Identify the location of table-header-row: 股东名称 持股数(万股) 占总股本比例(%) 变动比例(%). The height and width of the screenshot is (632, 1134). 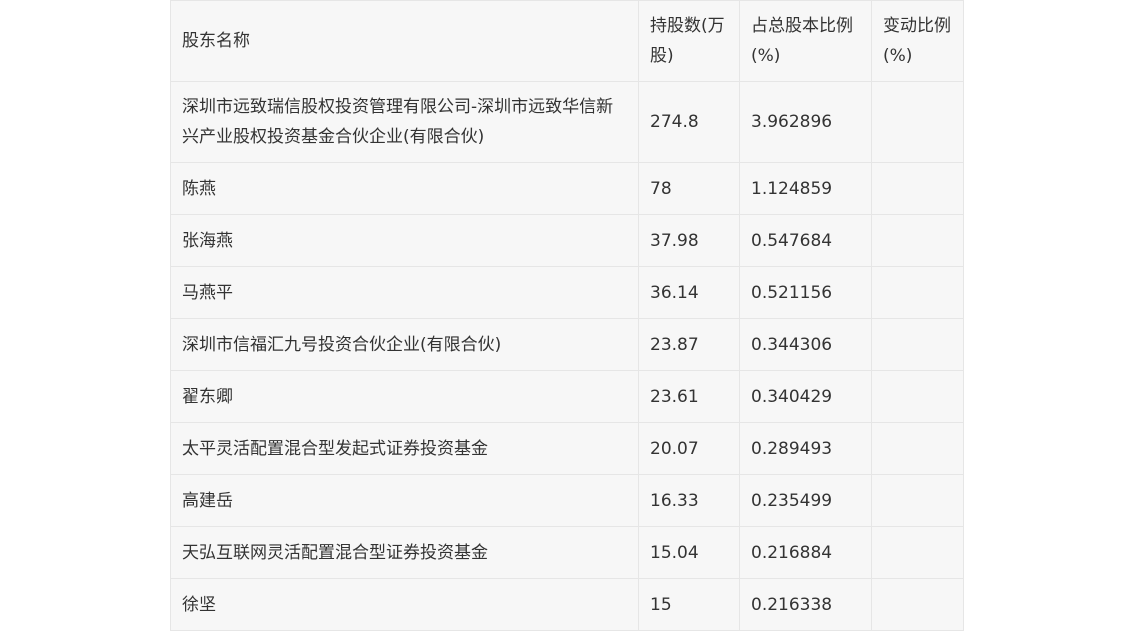
(567, 41).